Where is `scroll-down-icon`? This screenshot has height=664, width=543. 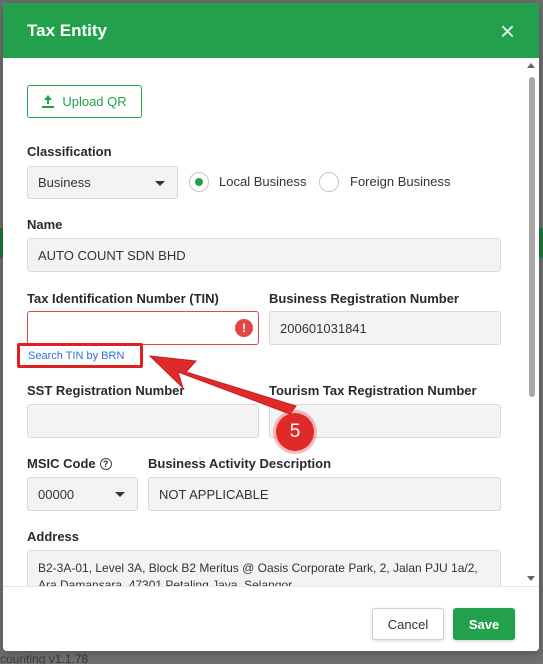
scroll-down-icon is located at coordinates (531, 578).